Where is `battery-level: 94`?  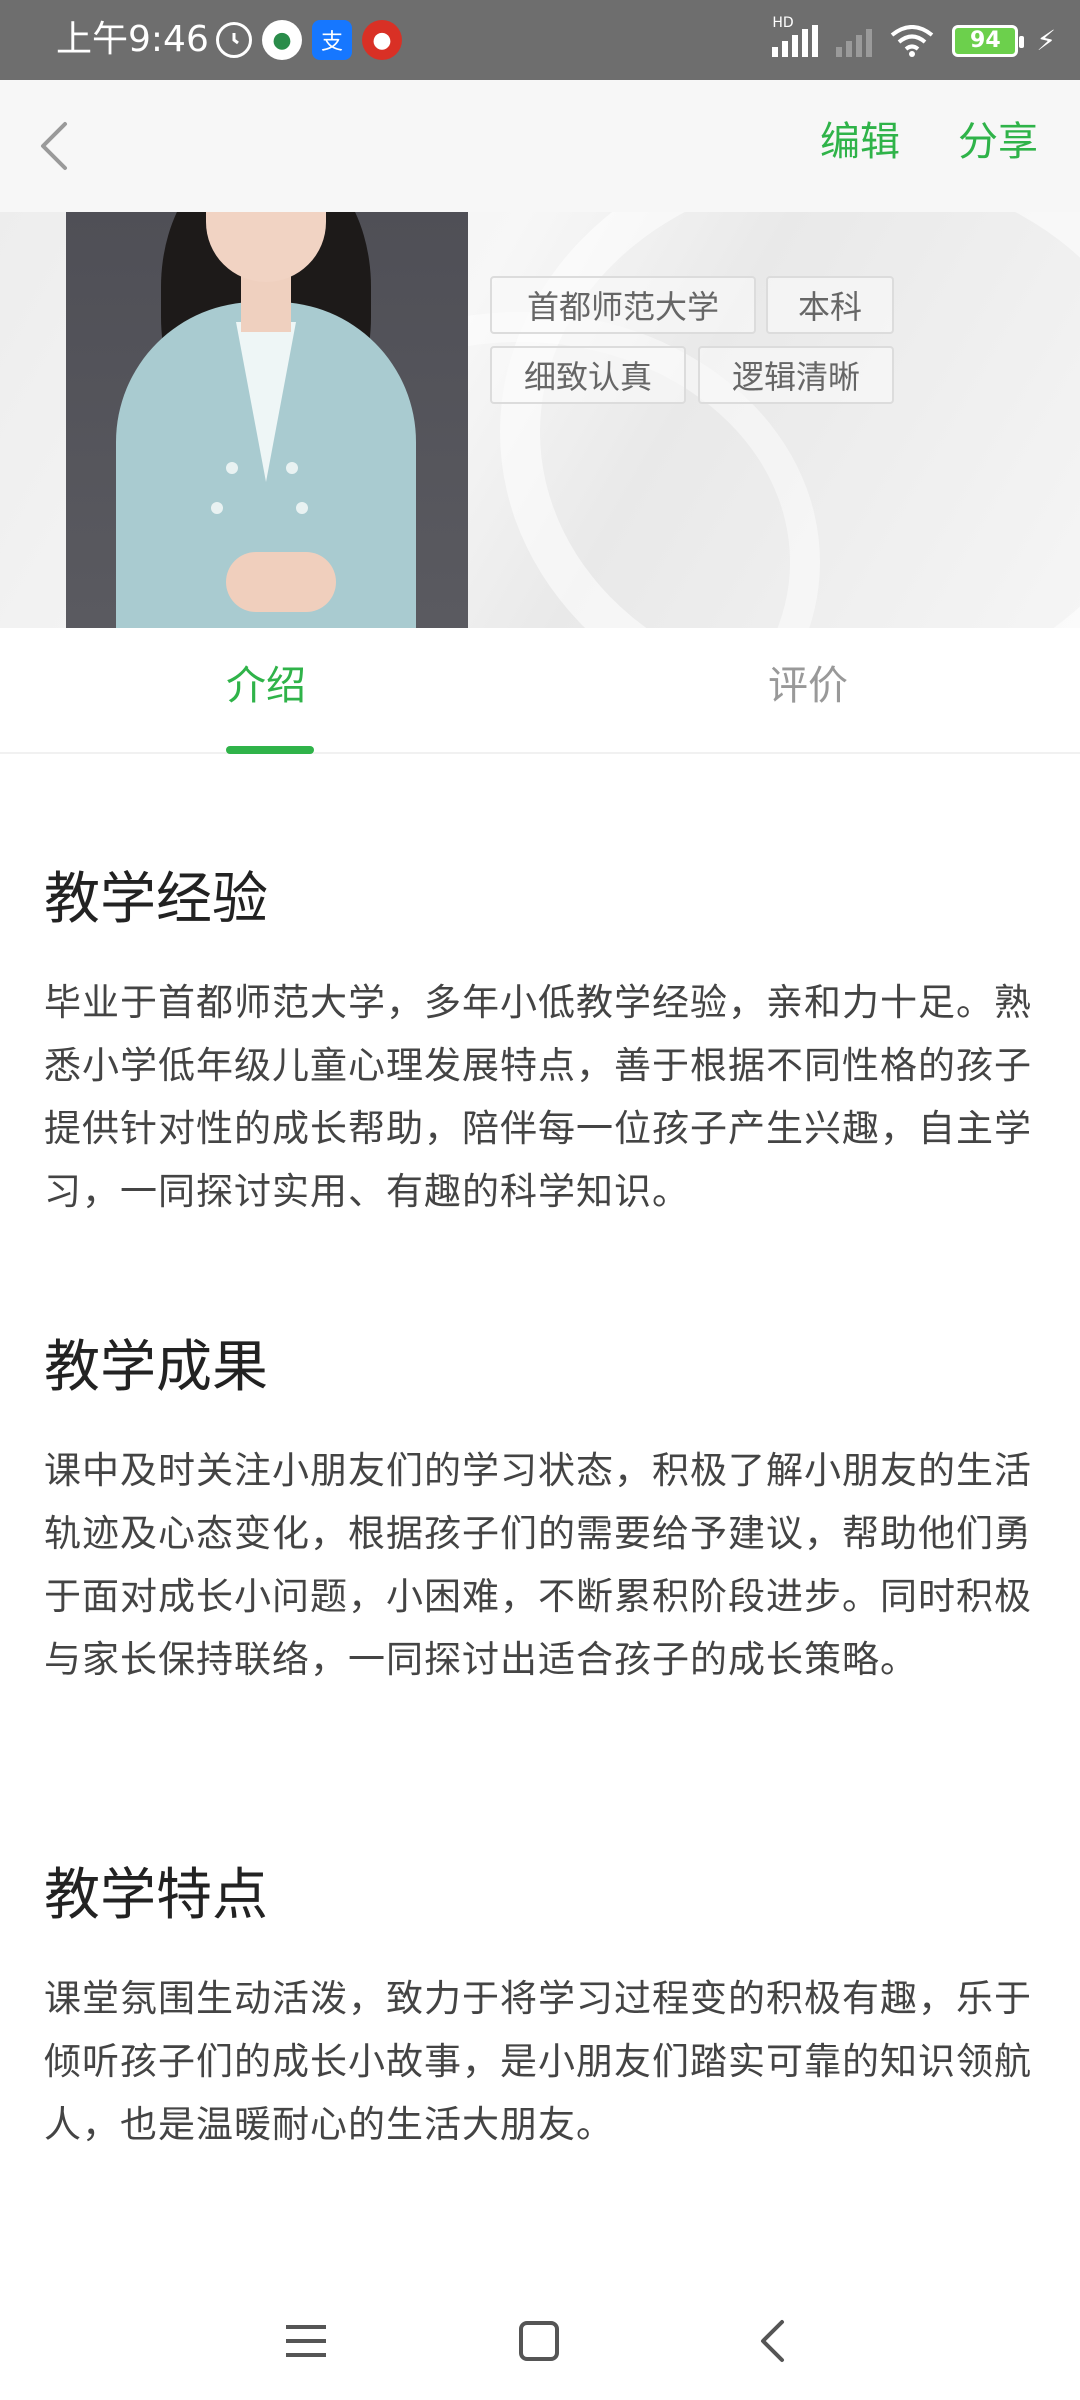
battery-level: 94 is located at coordinates (985, 40).